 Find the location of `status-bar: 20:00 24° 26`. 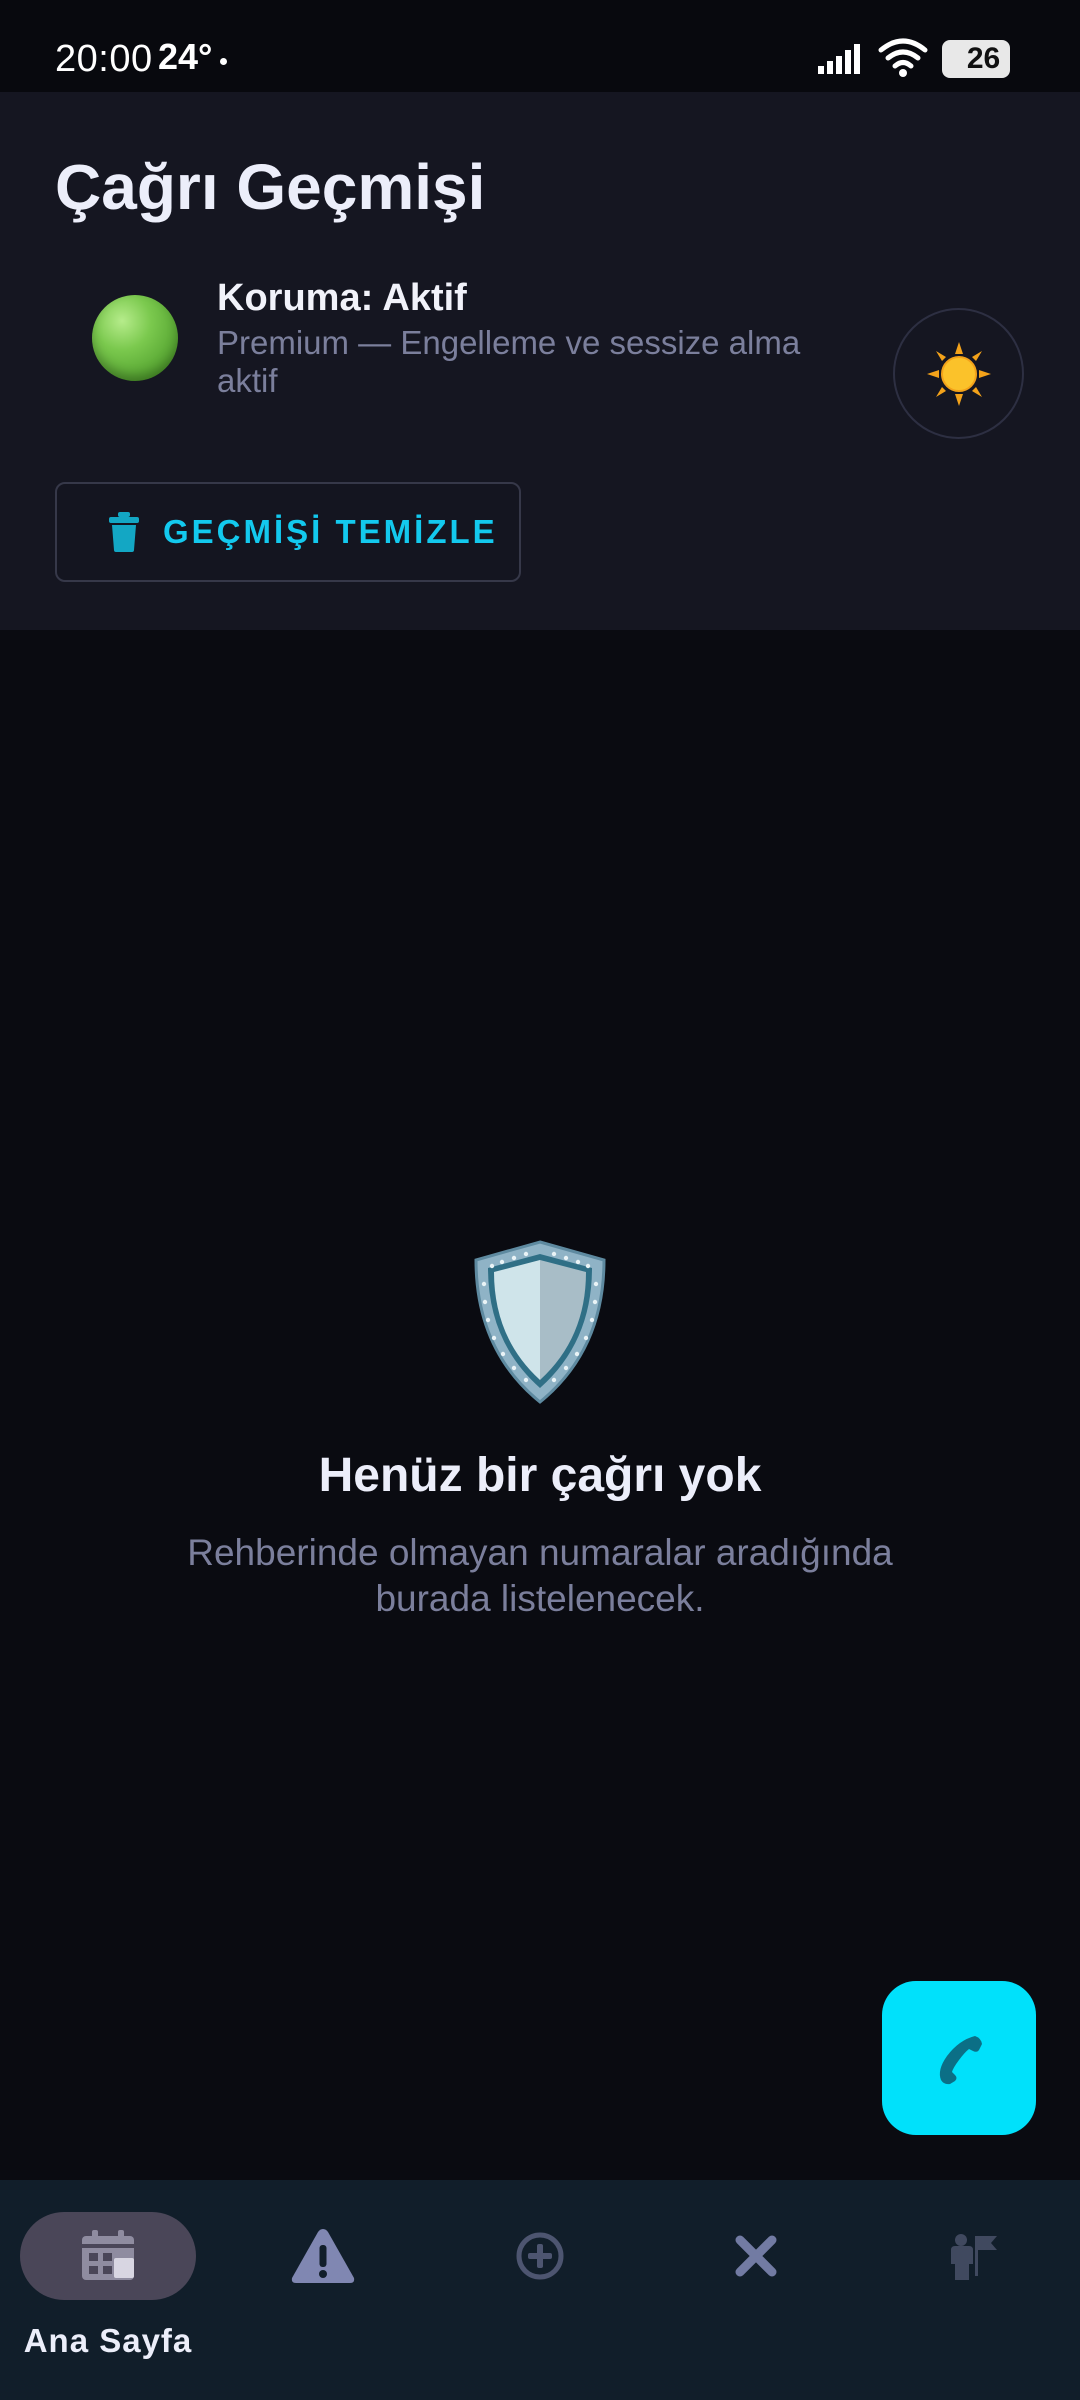

status-bar: 20:00 24° 26 is located at coordinates (540, 46).